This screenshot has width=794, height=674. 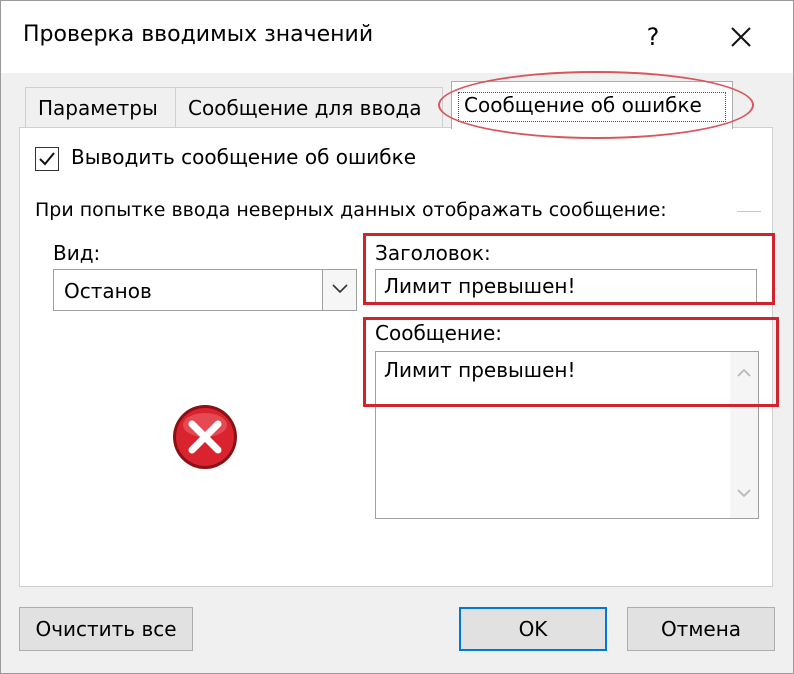 What do you see at coordinates (243, 157) in the screenshot?
I see `show-error-checkbox-label: Выводить сообщение об ошибке` at bounding box center [243, 157].